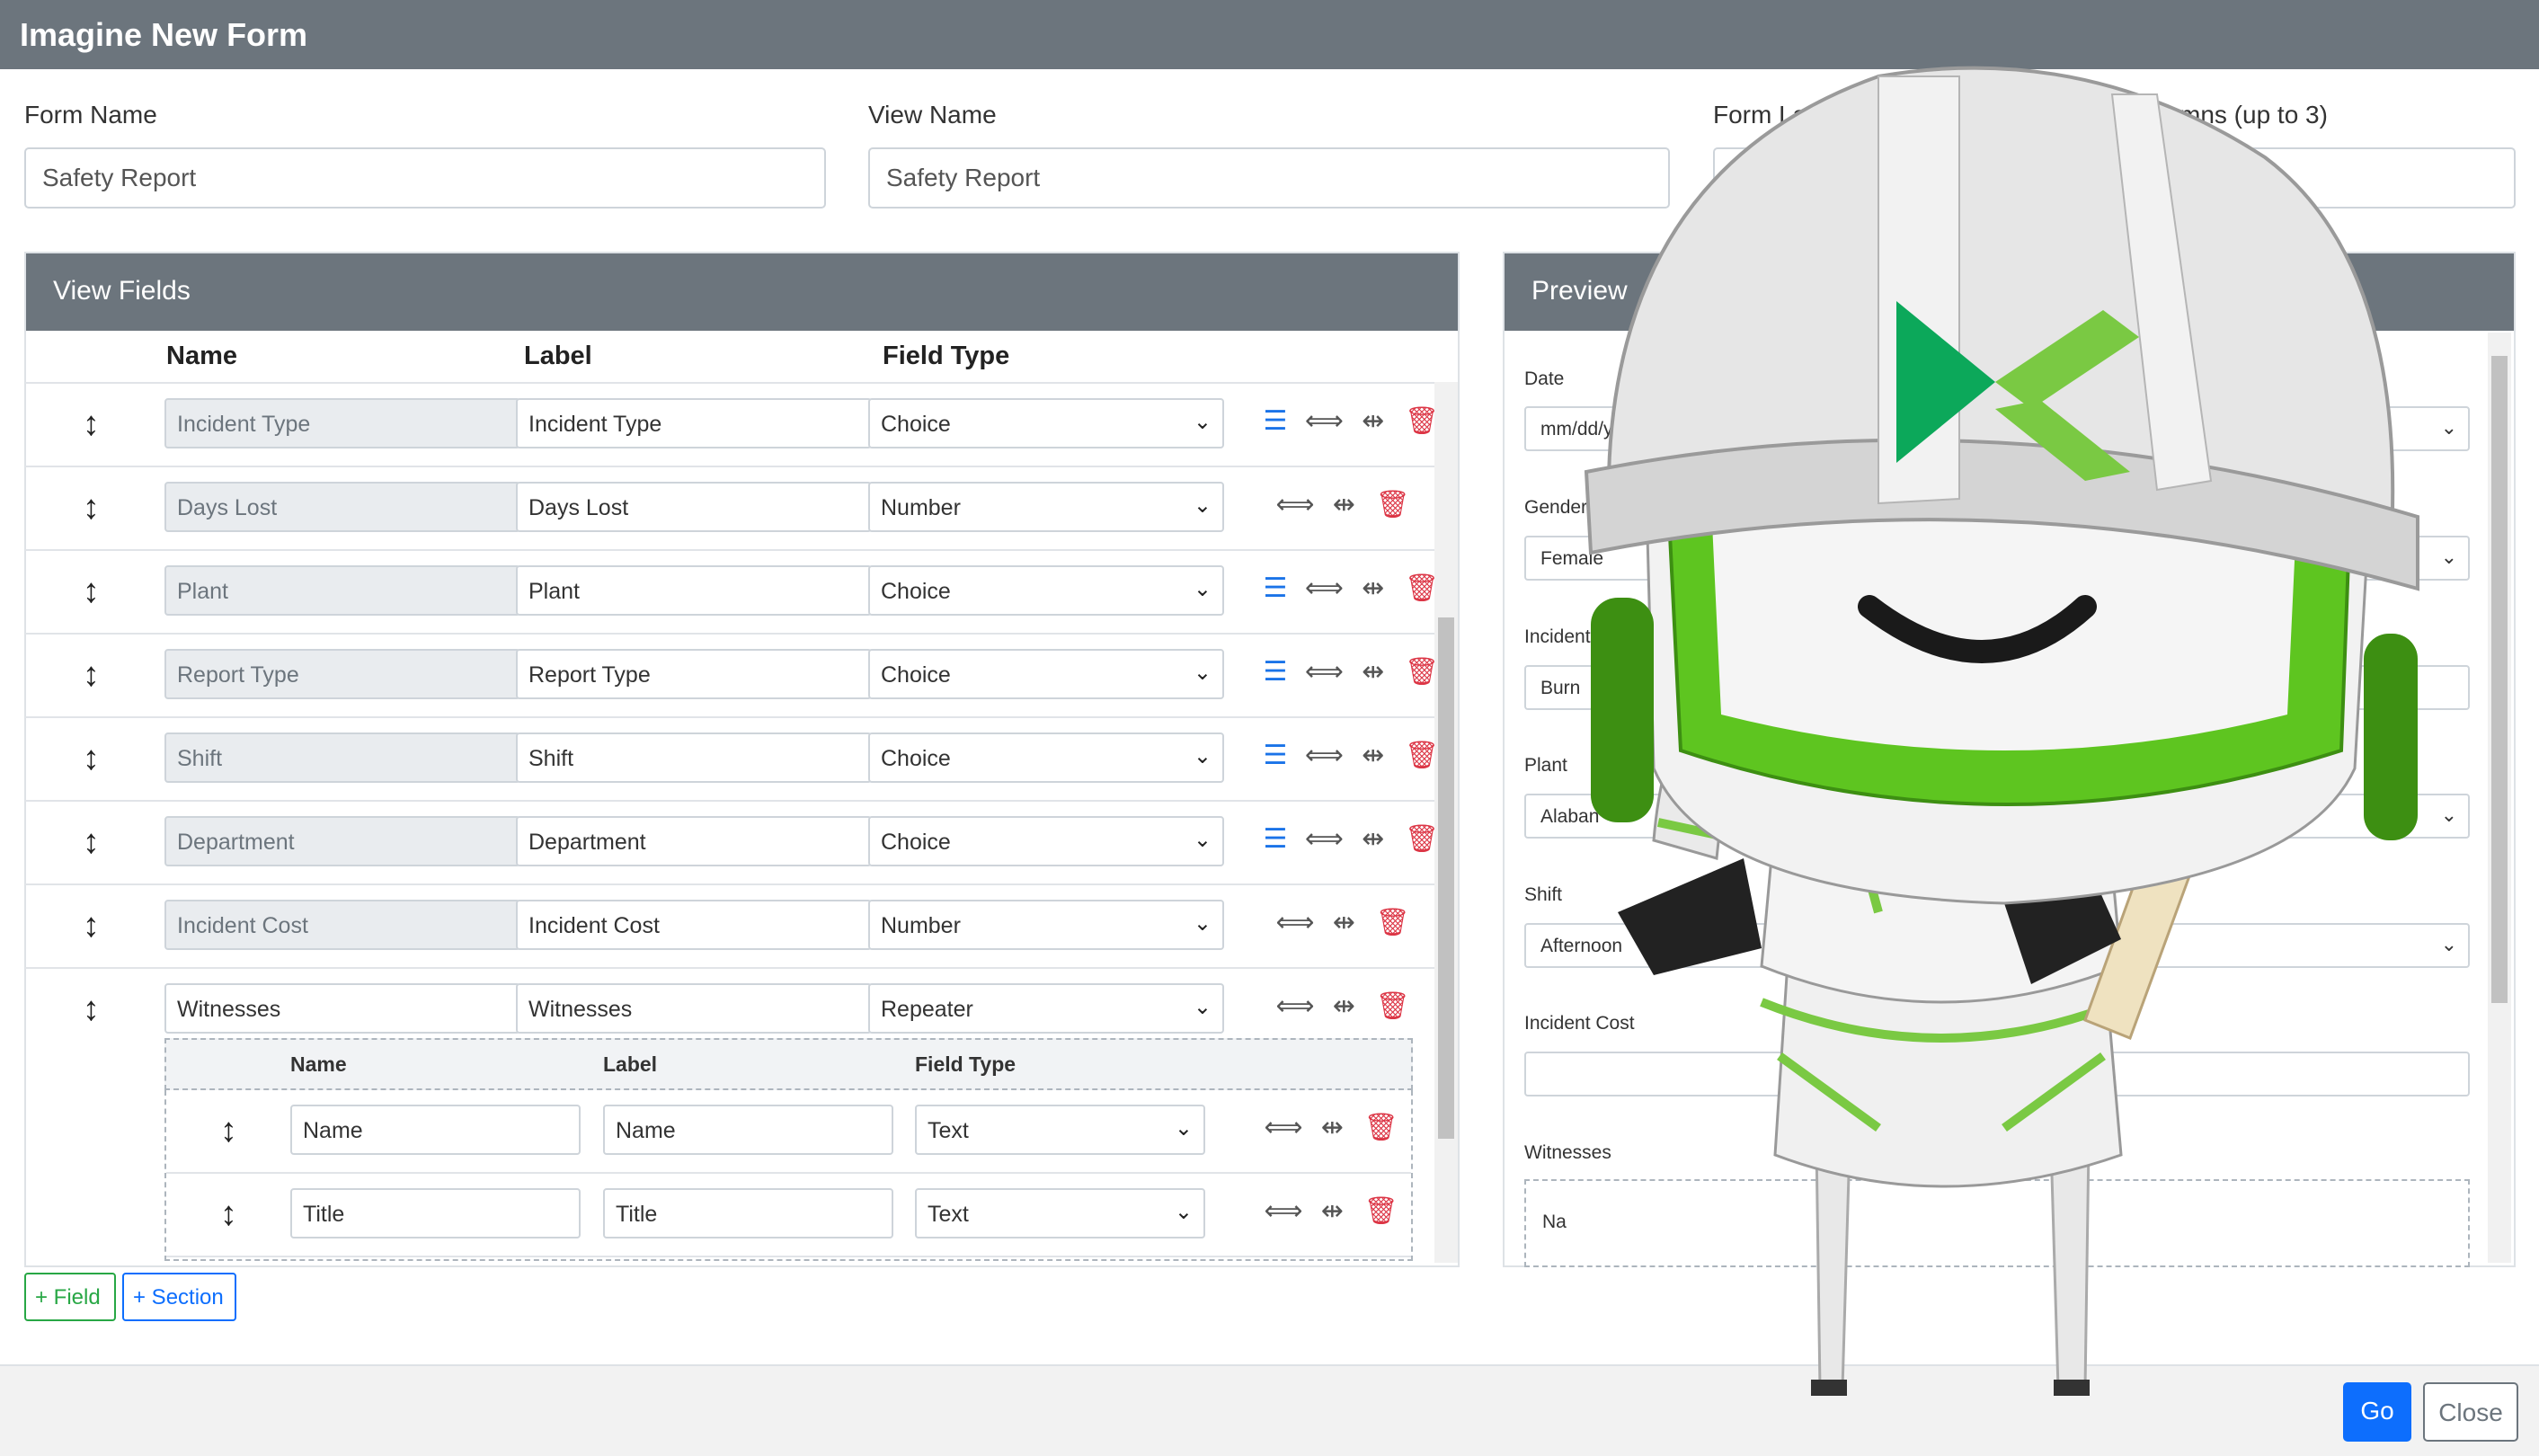  What do you see at coordinates (1557, 636) in the screenshot?
I see `preview-field-label: Incident` at bounding box center [1557, 636].